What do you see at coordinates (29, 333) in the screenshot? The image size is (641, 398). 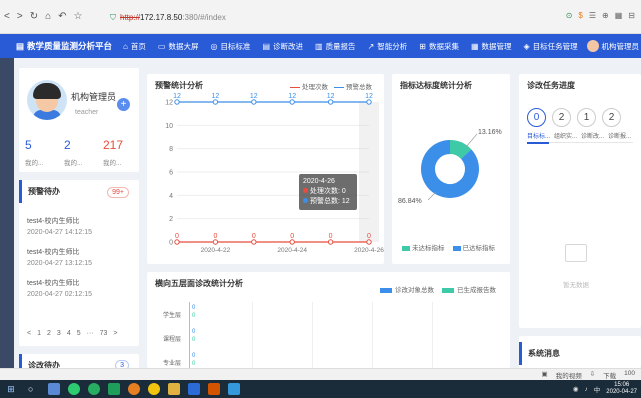 I see `page-button: <` at bounding box center [29, 333].